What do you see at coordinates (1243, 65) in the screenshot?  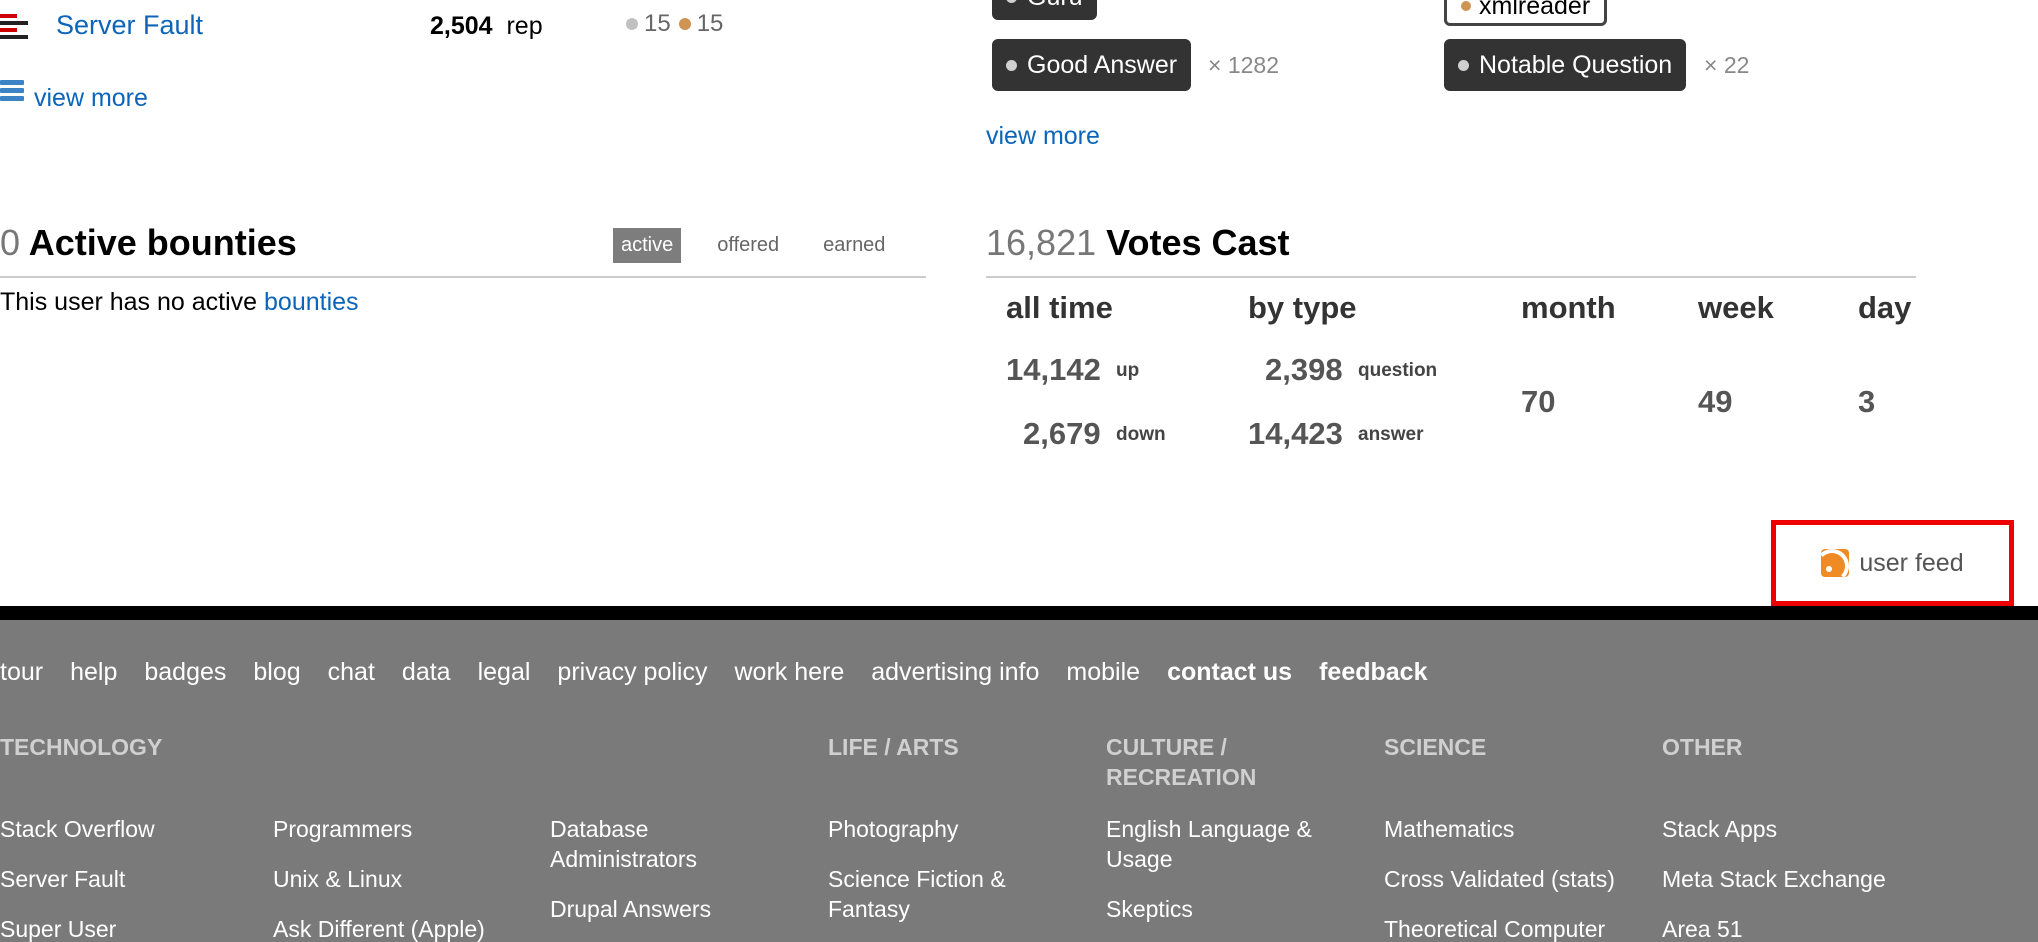 I see `badge-good-answer-count: × 1282` at bounding box center [1243, 65].